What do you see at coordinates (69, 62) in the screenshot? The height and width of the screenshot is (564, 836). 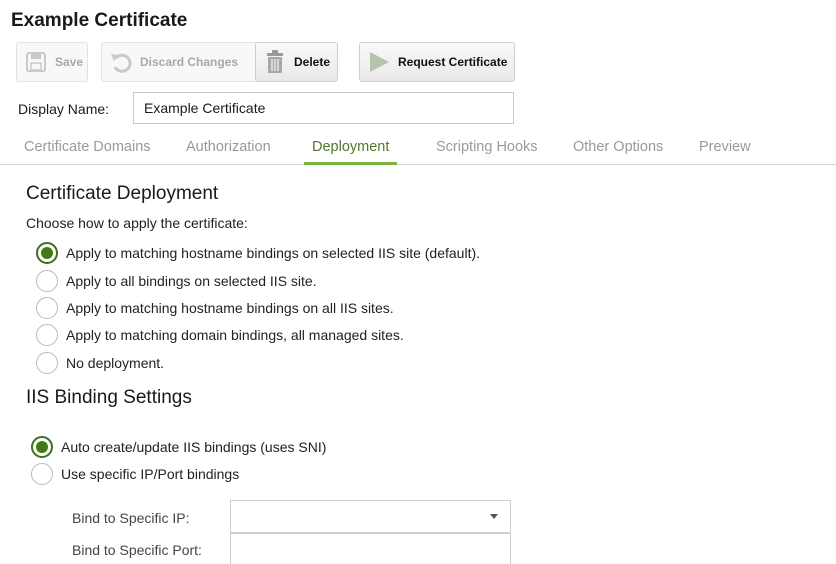 I see `save-label: Save` at bounding box center [69, 62].